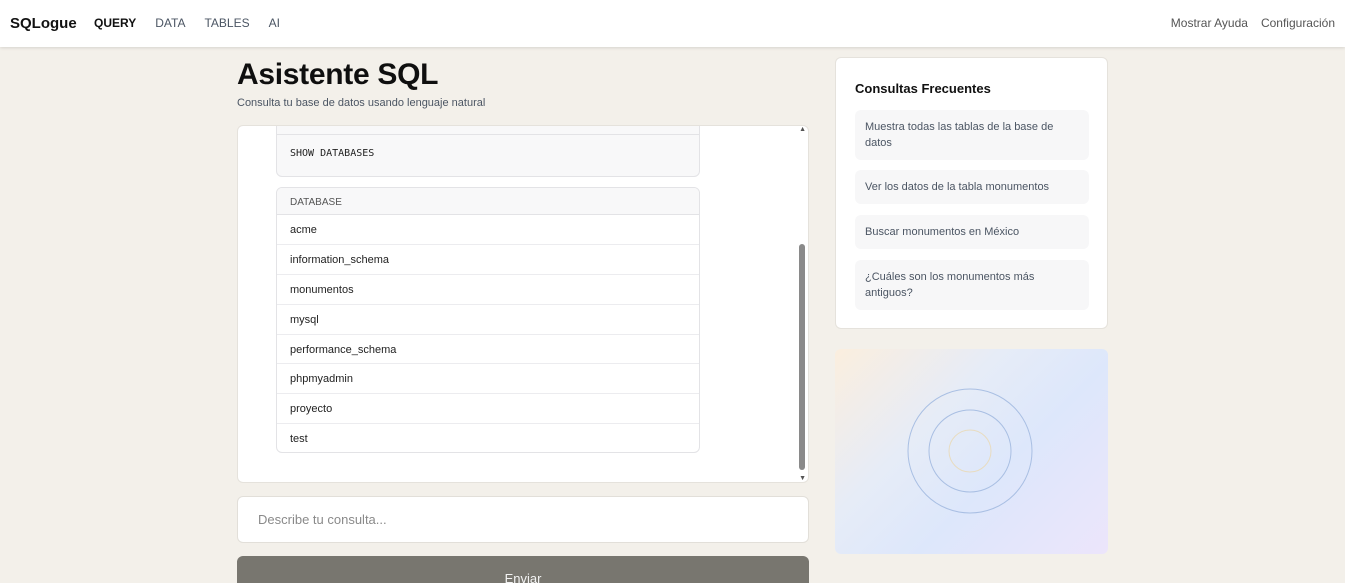 The height and width of the screenshot is (583, 1345). What do you see at coordinates (972, 285) in the screenshot?
I see `faq-item-oldest-monuments: ¿Cuáles son los monumentos más antiguos?` at bounding box center [972, 285].